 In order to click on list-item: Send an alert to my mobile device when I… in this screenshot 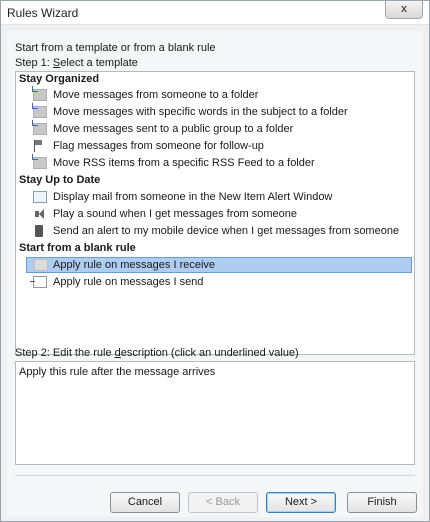, I will do `click(215, 231)`.